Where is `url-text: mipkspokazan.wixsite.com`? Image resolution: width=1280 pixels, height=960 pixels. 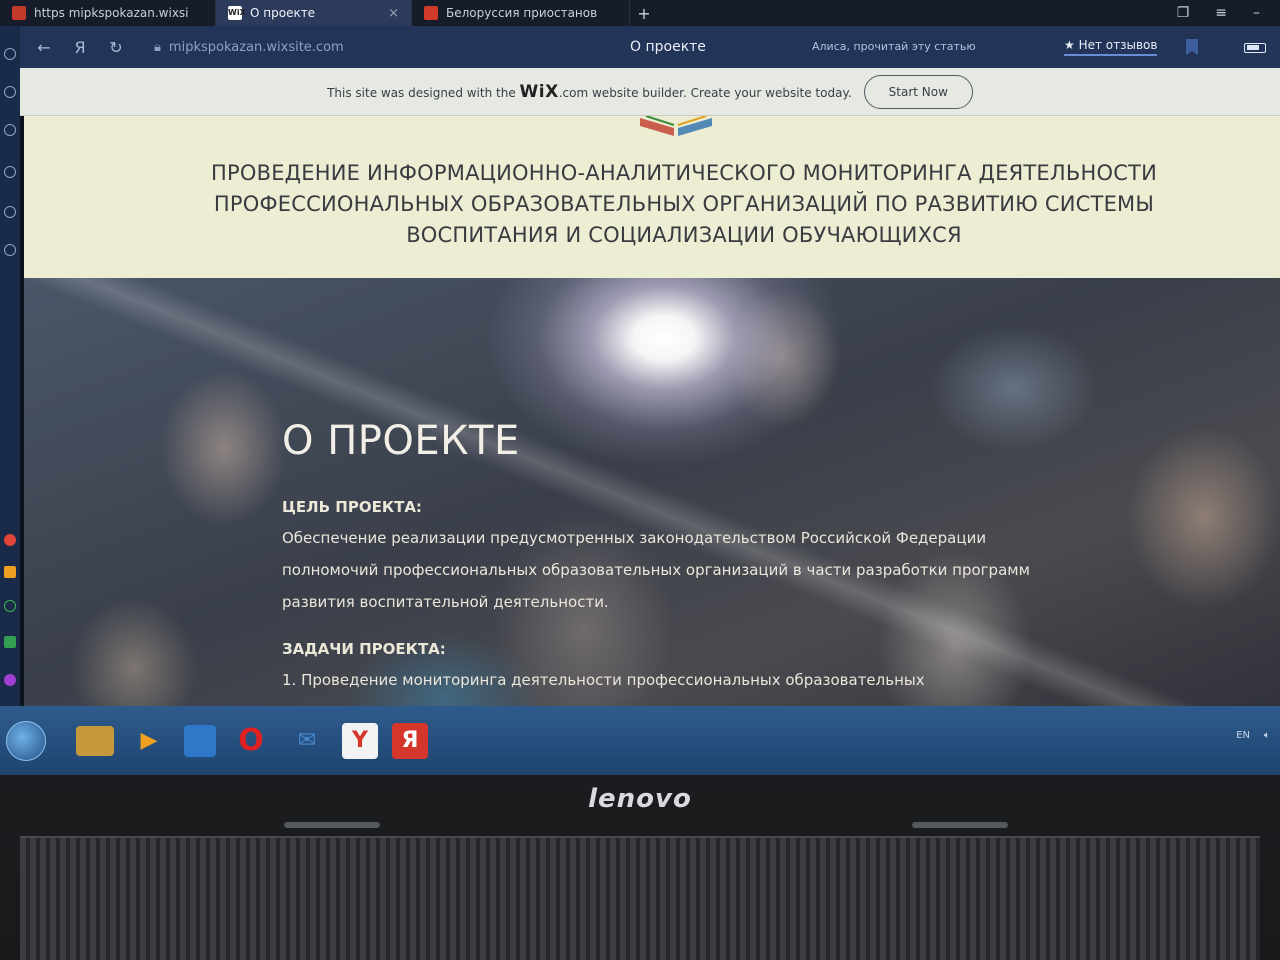
url-text: mipkspokazan.wixsite.com is located at coordinates (256, 47).